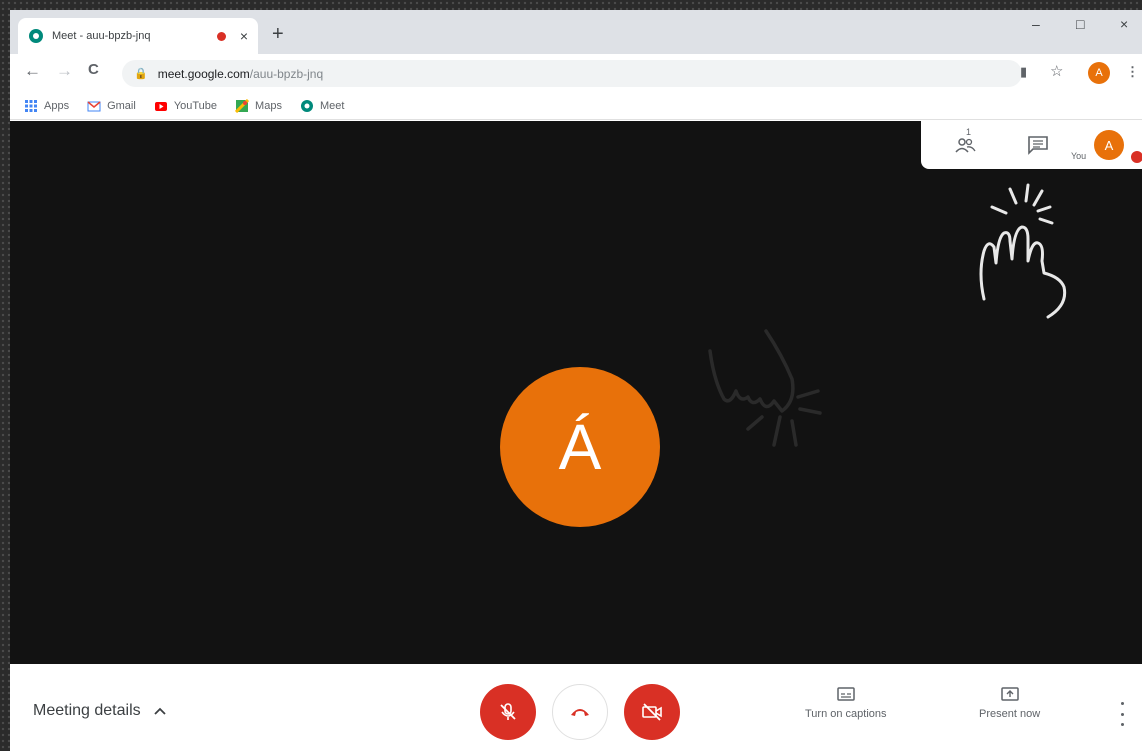  I want to click on bookmark-label: Apps, so click(57, 105).